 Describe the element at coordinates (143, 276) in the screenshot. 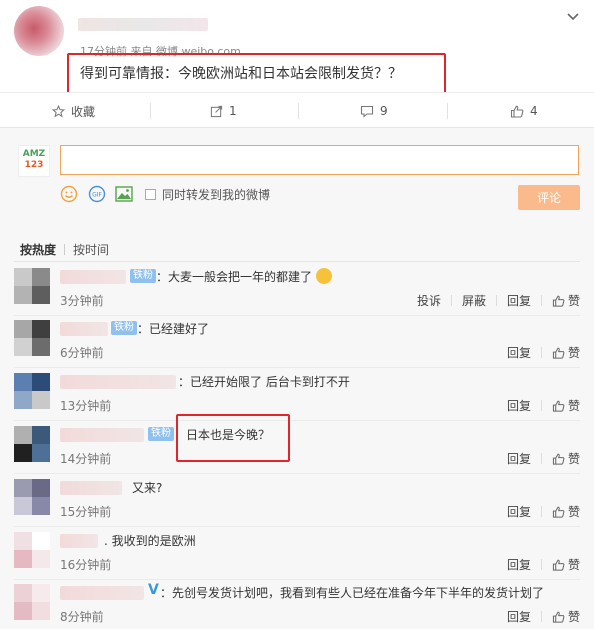

I see `fan-badge: 铁粉` at that location.